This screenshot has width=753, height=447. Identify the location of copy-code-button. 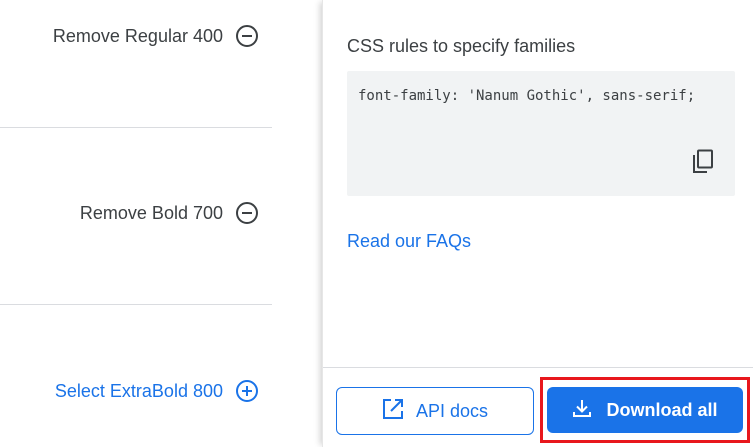
(703, 164).